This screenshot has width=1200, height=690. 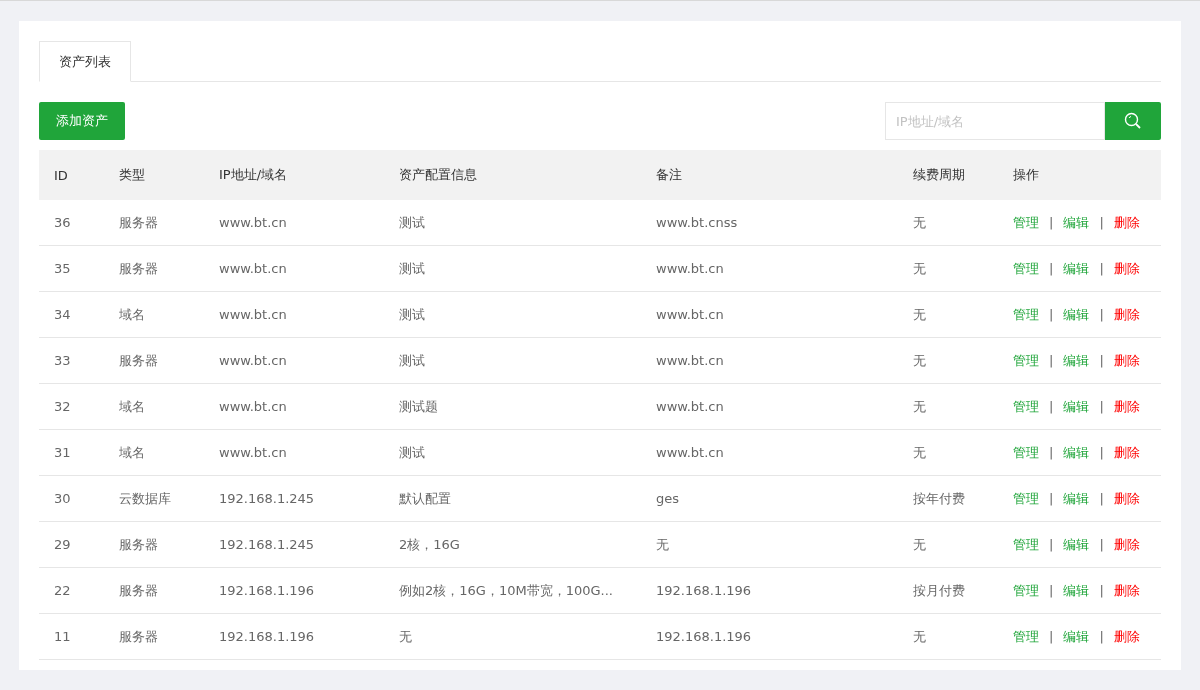 What do you see at coordinates (71, 223) in the screenshot?
I see `table-cell: 36` at bounding box center [71, 223].